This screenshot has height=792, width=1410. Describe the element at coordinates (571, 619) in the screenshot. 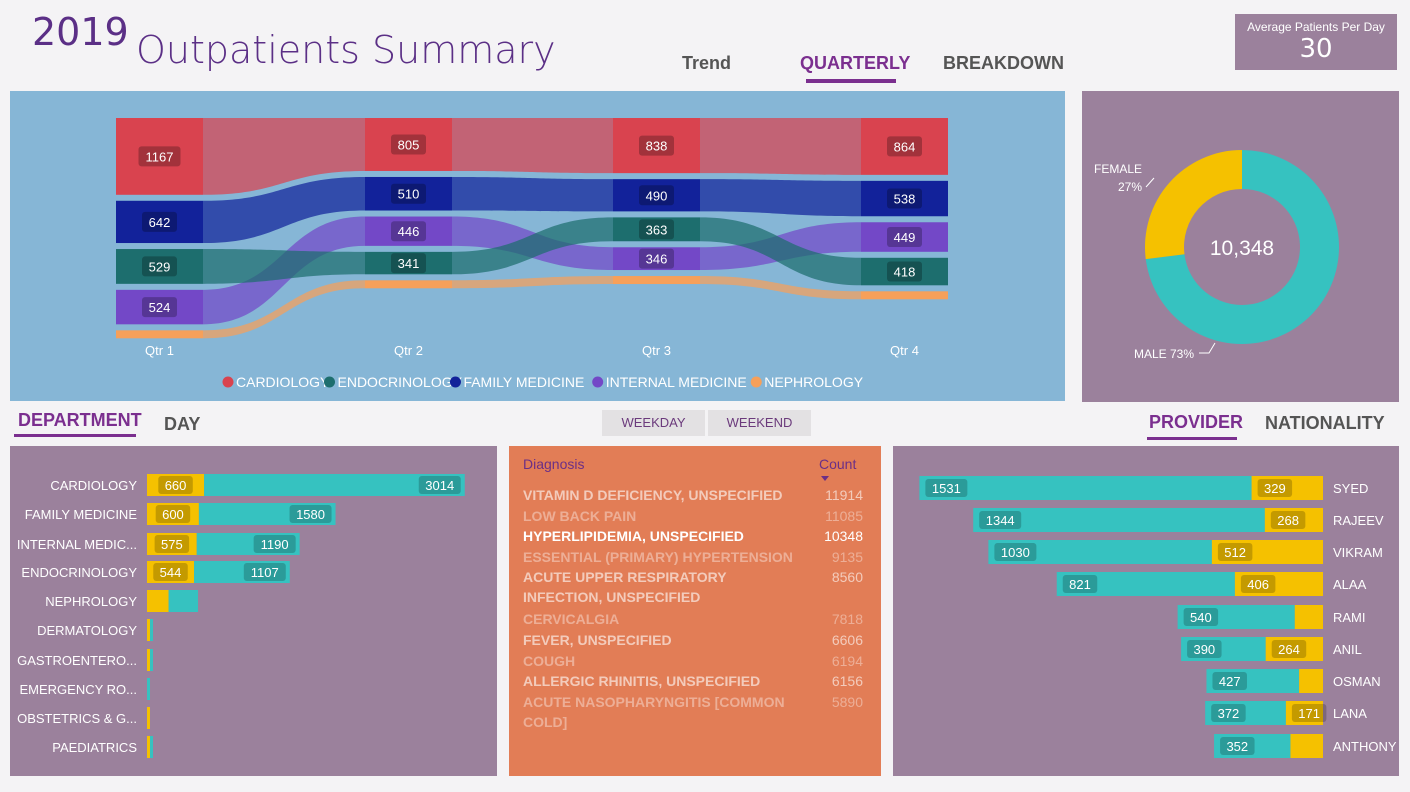

I see `diagnosis-name: CERVICALGIA` at that location.